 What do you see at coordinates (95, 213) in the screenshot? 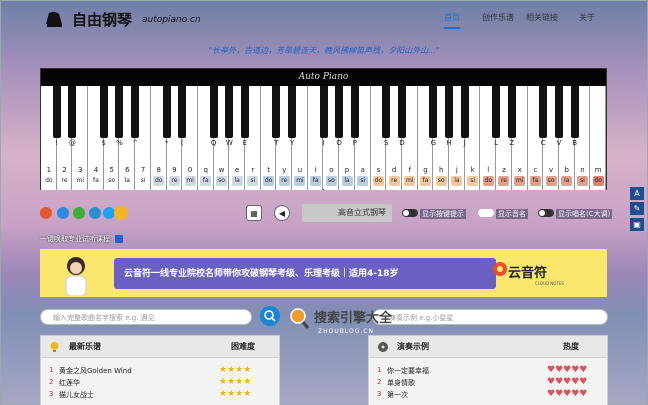
I see `qzone-icon` at bounding box center [95, 213].